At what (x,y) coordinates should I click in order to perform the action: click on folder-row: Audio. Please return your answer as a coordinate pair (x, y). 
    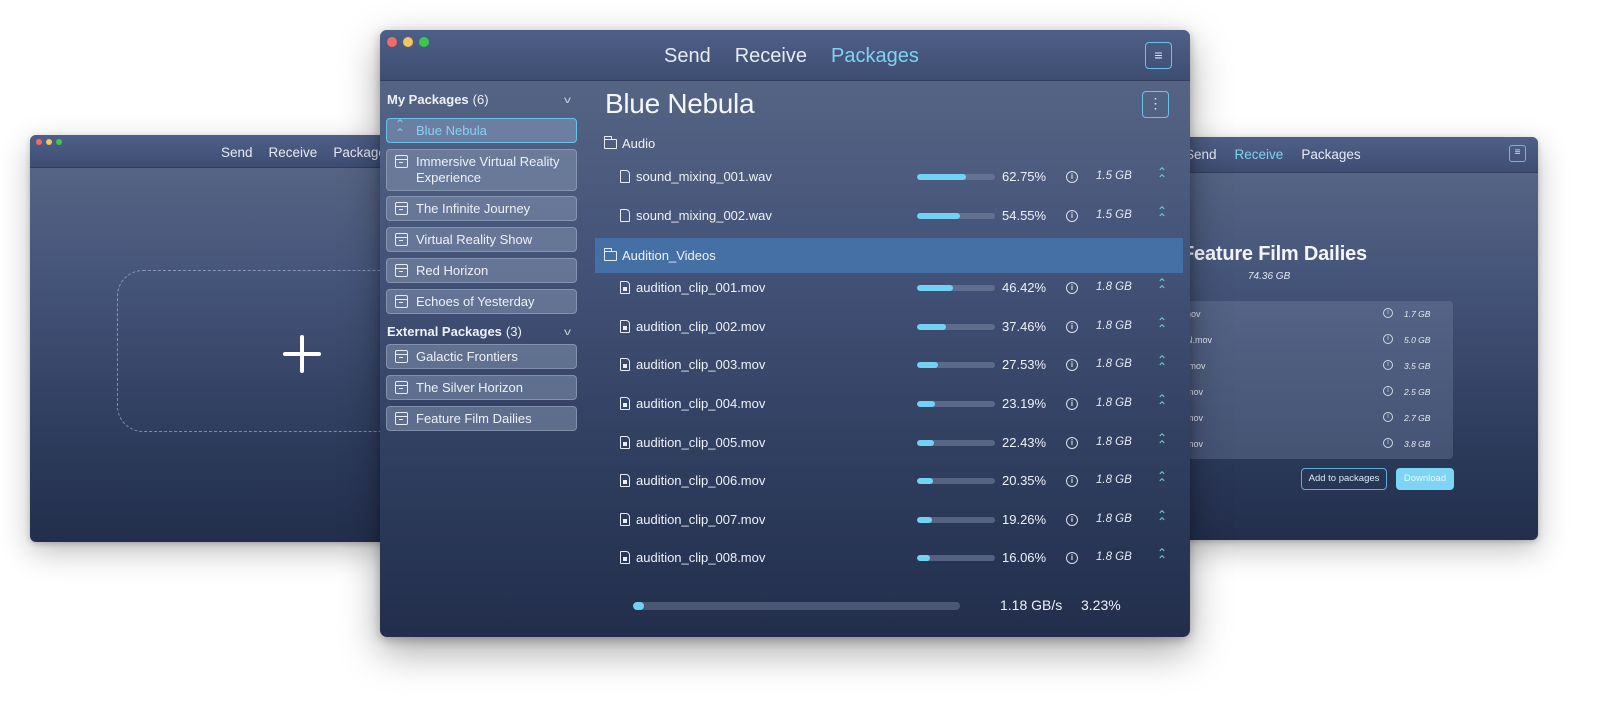
    Looking at the image, I should click on (889, 143).